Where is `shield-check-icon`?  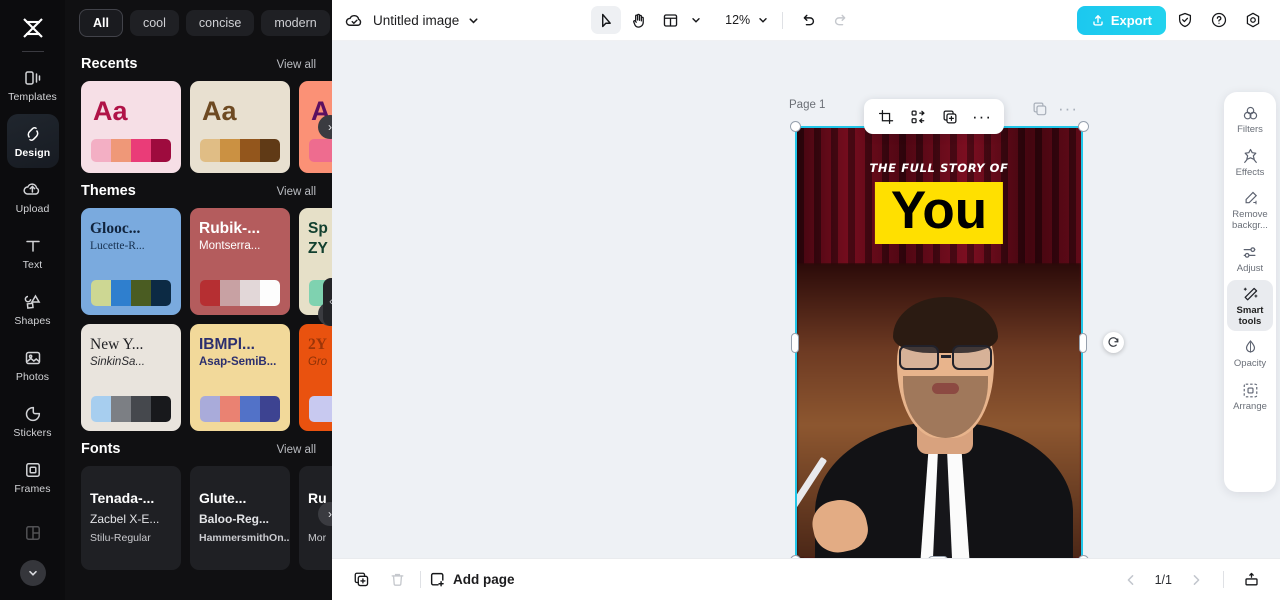
shield-check-icon is located at coordinates (1185, 20).